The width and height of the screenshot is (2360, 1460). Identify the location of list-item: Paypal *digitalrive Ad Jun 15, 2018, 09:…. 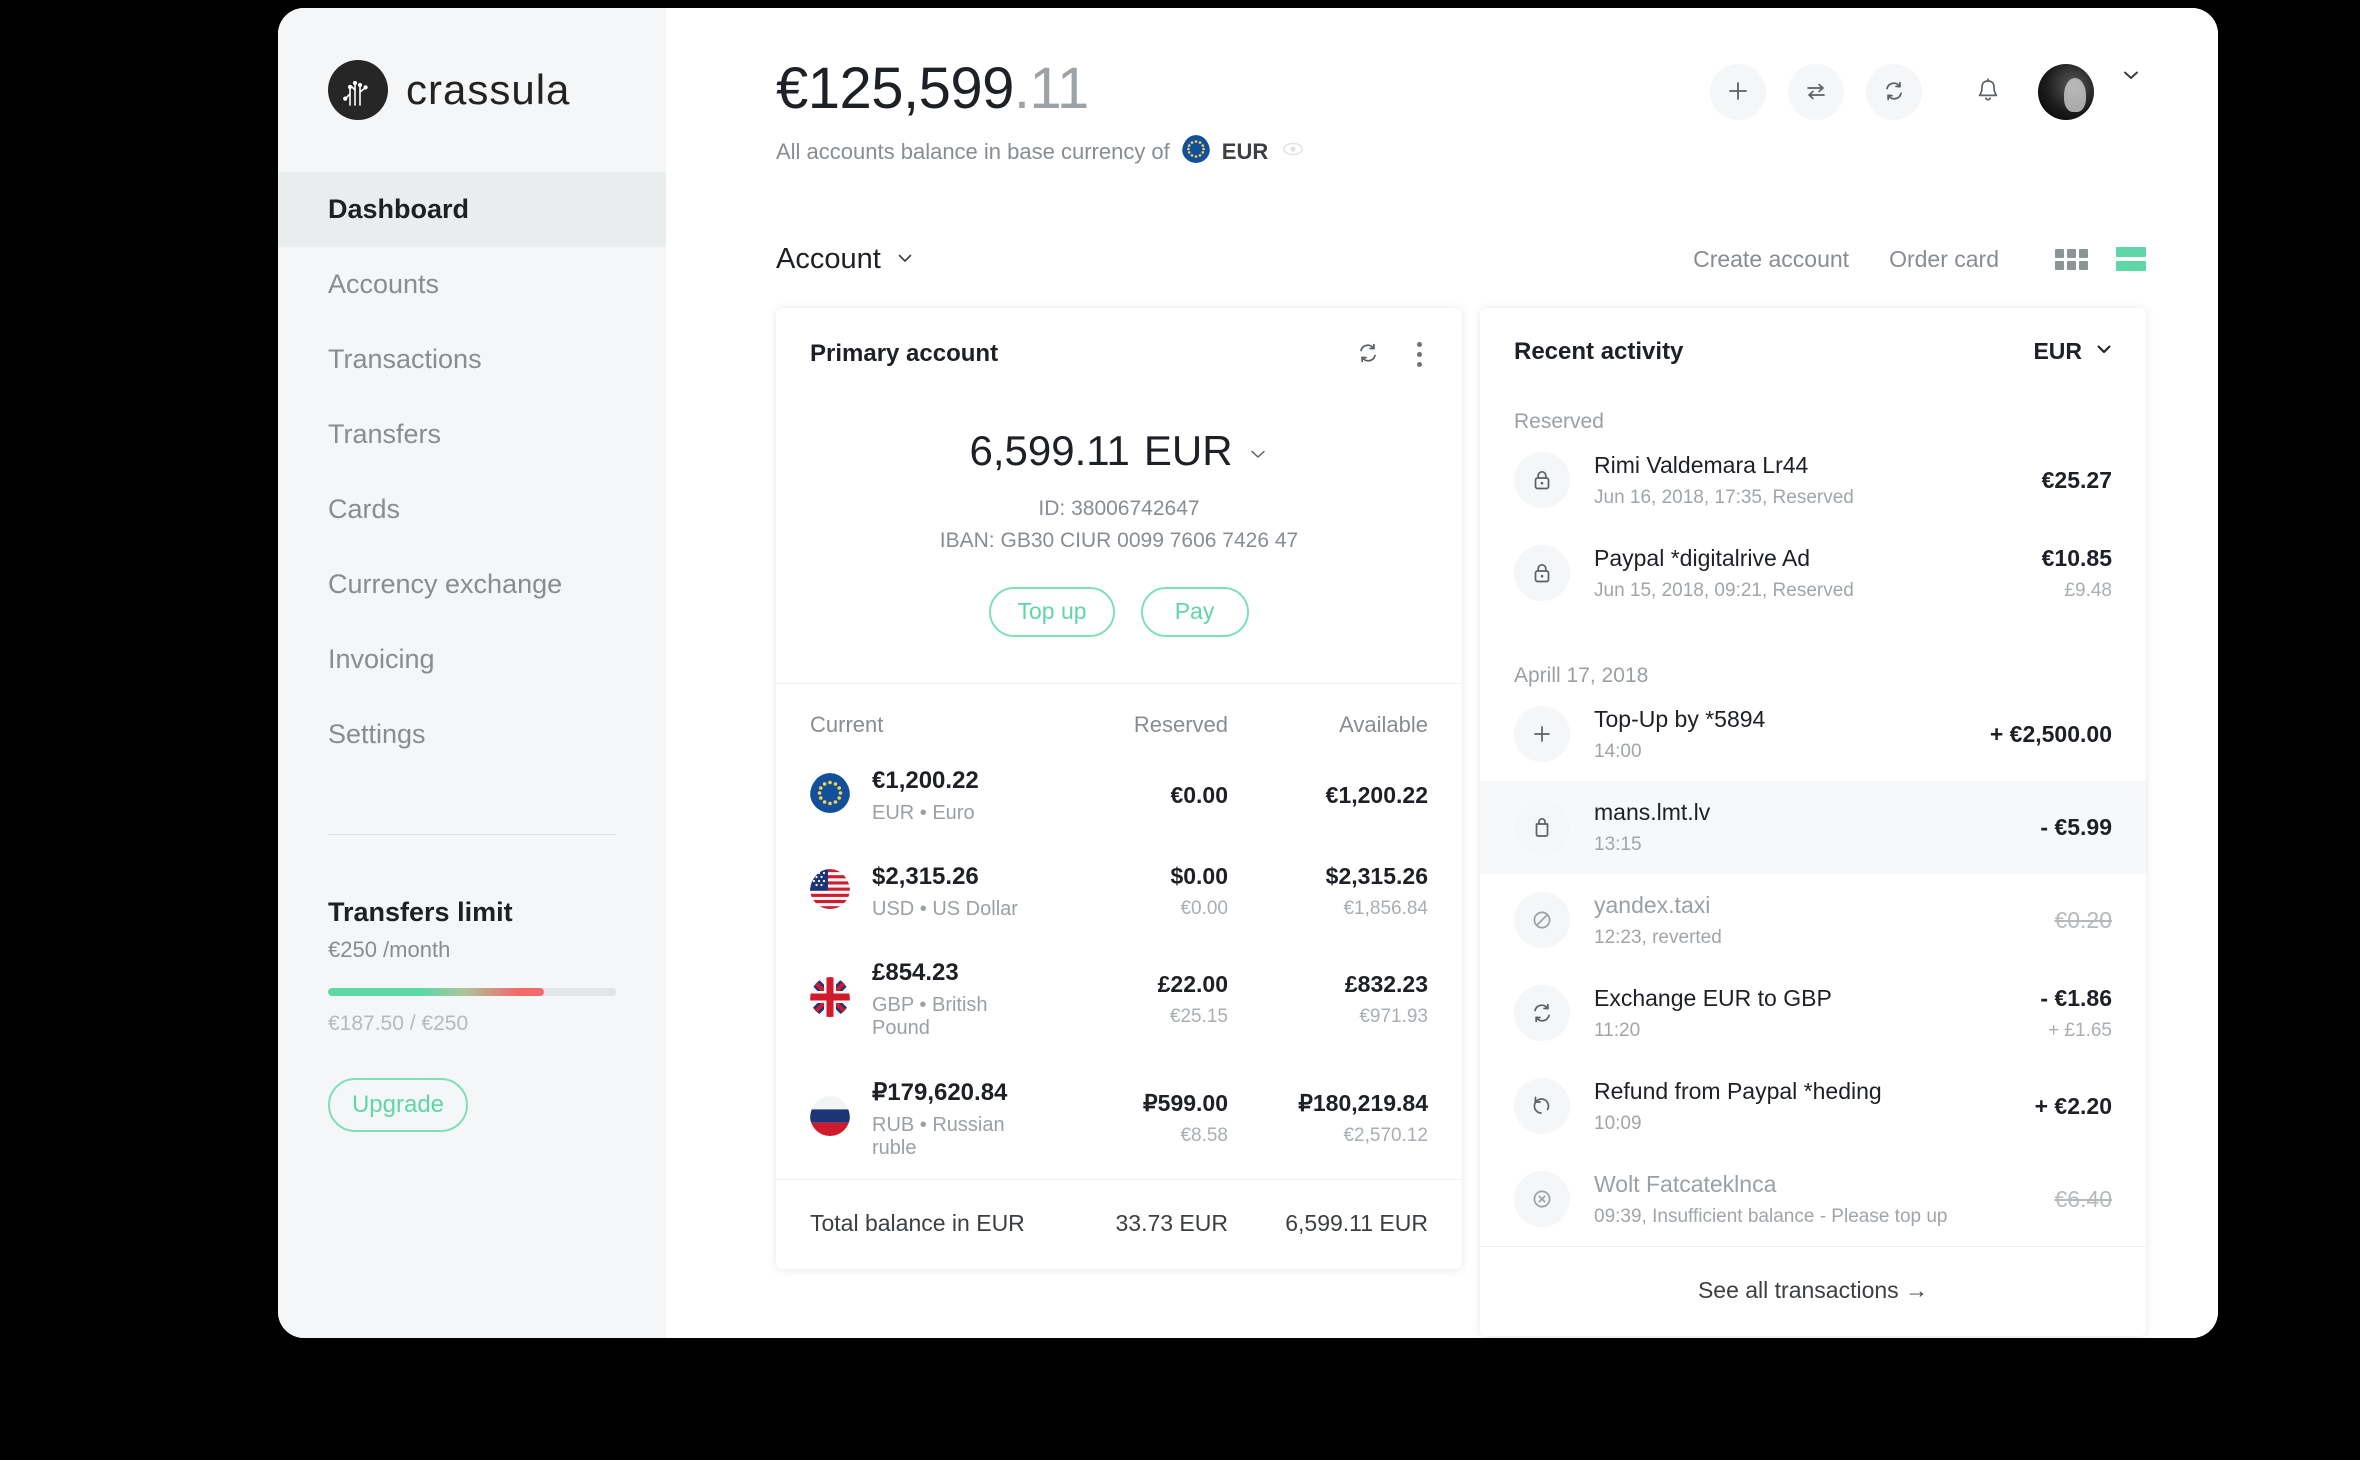
(1813, 573).